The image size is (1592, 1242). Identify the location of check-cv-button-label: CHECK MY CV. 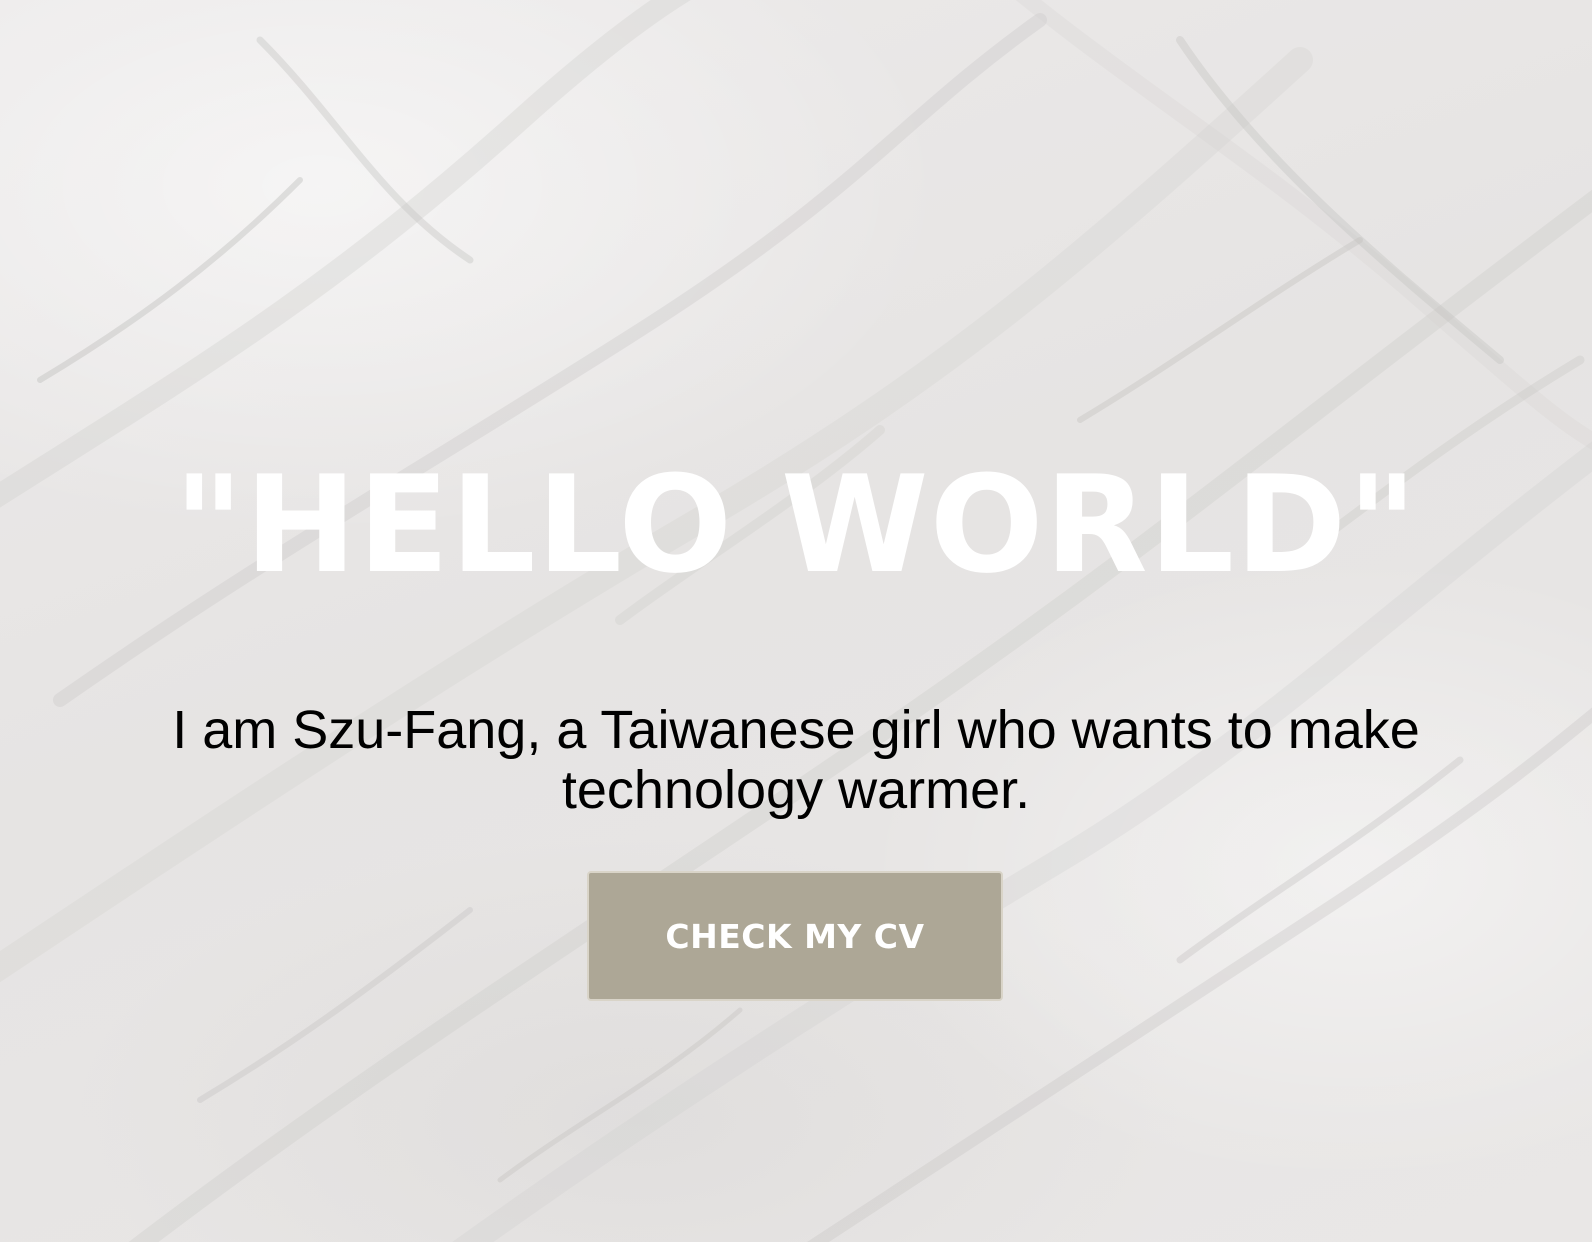
(795, 936).